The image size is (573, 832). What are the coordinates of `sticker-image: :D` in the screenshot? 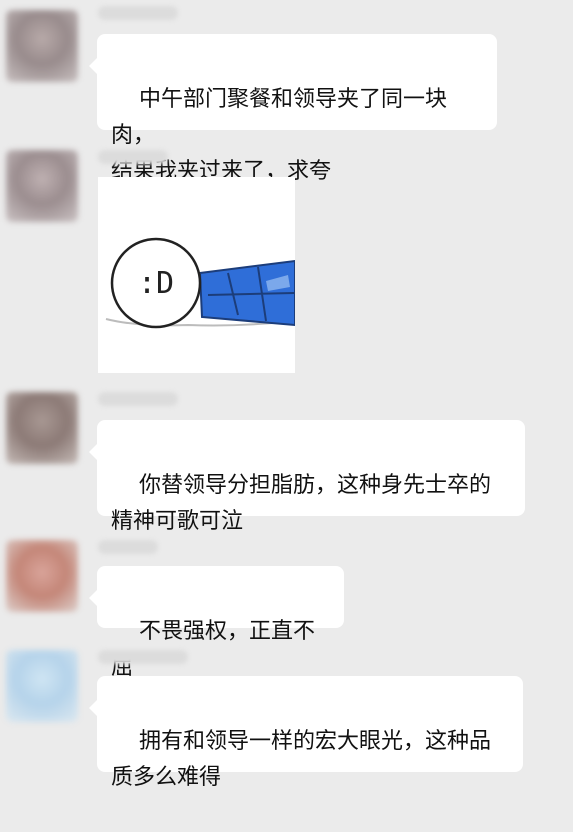 It's located at (197, 275).